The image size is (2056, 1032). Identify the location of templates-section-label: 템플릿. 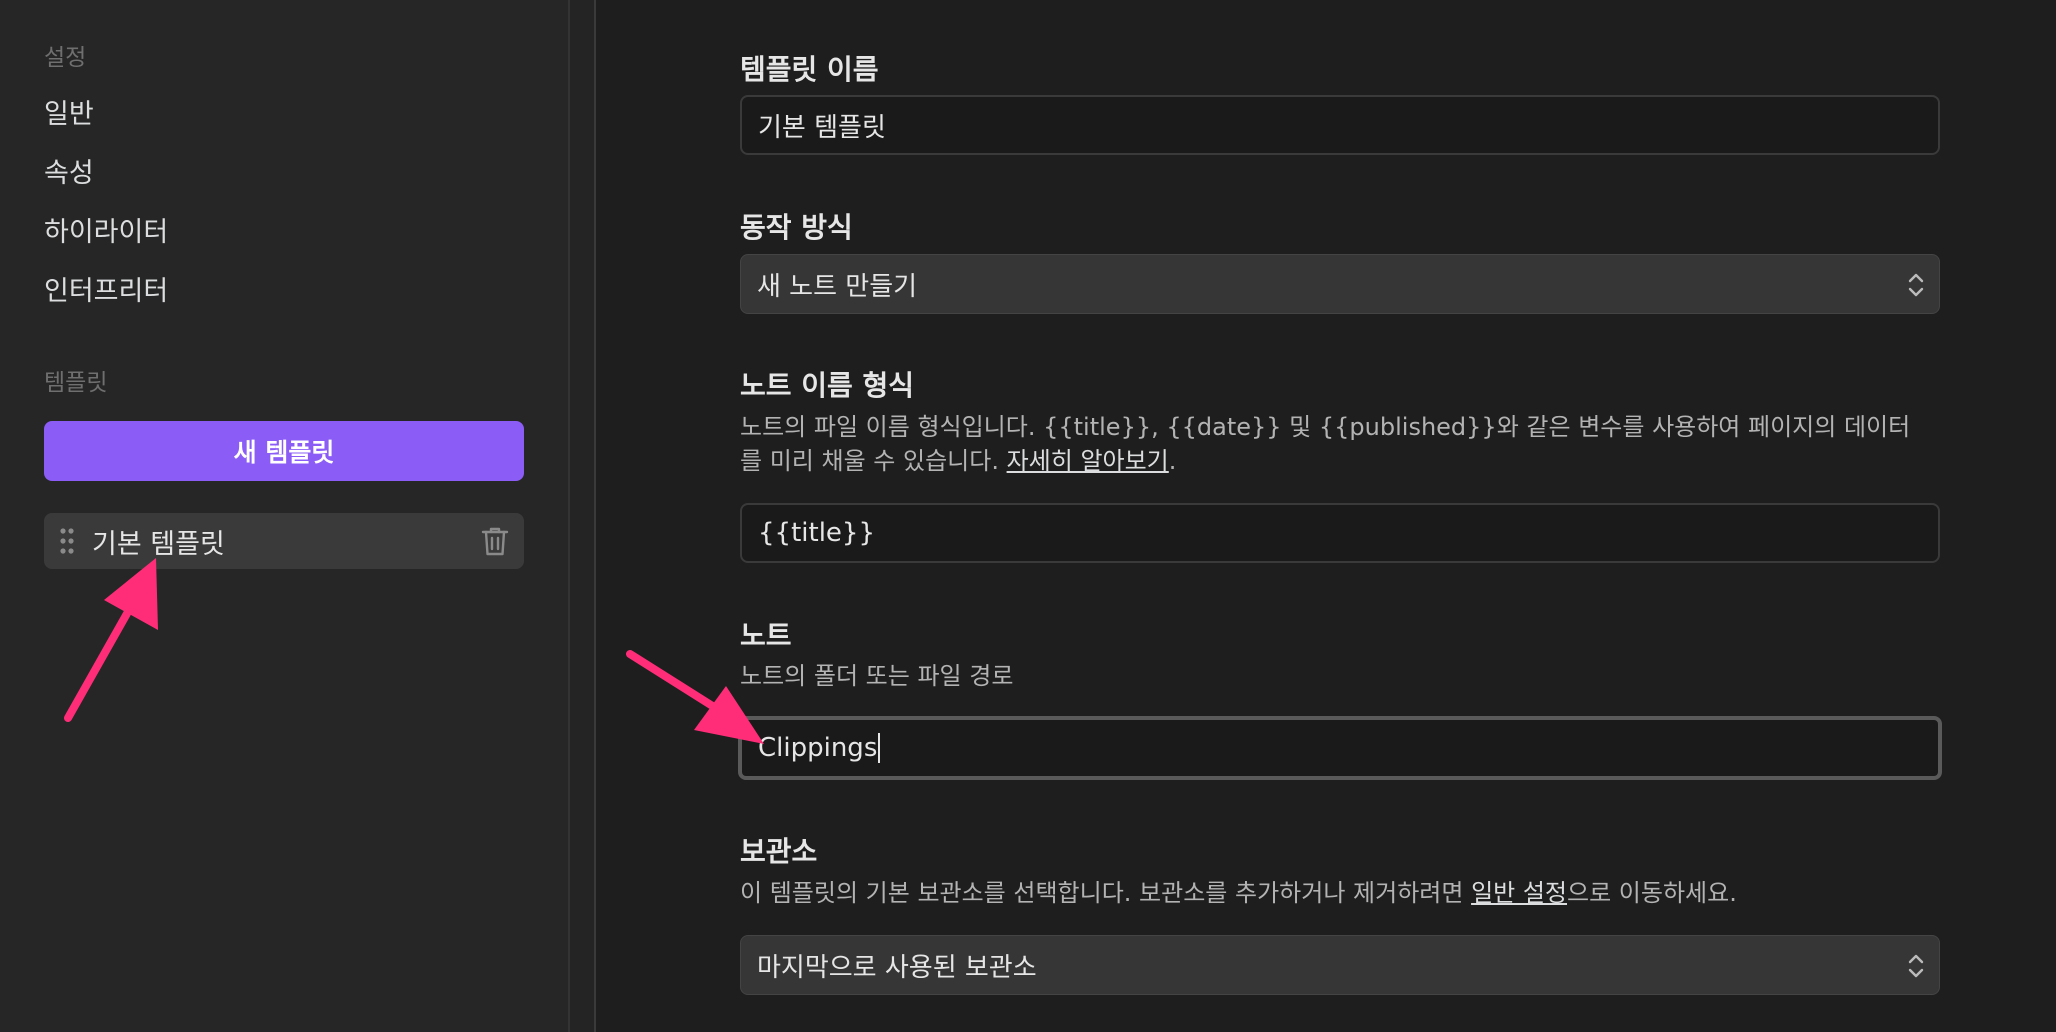
(76, 383).